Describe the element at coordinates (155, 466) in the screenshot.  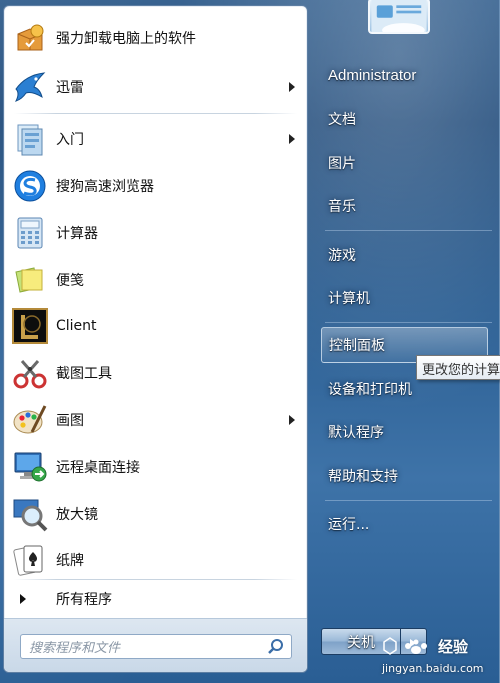
I see `program-item-remote-desktop: 远程桌面连接` at that location.